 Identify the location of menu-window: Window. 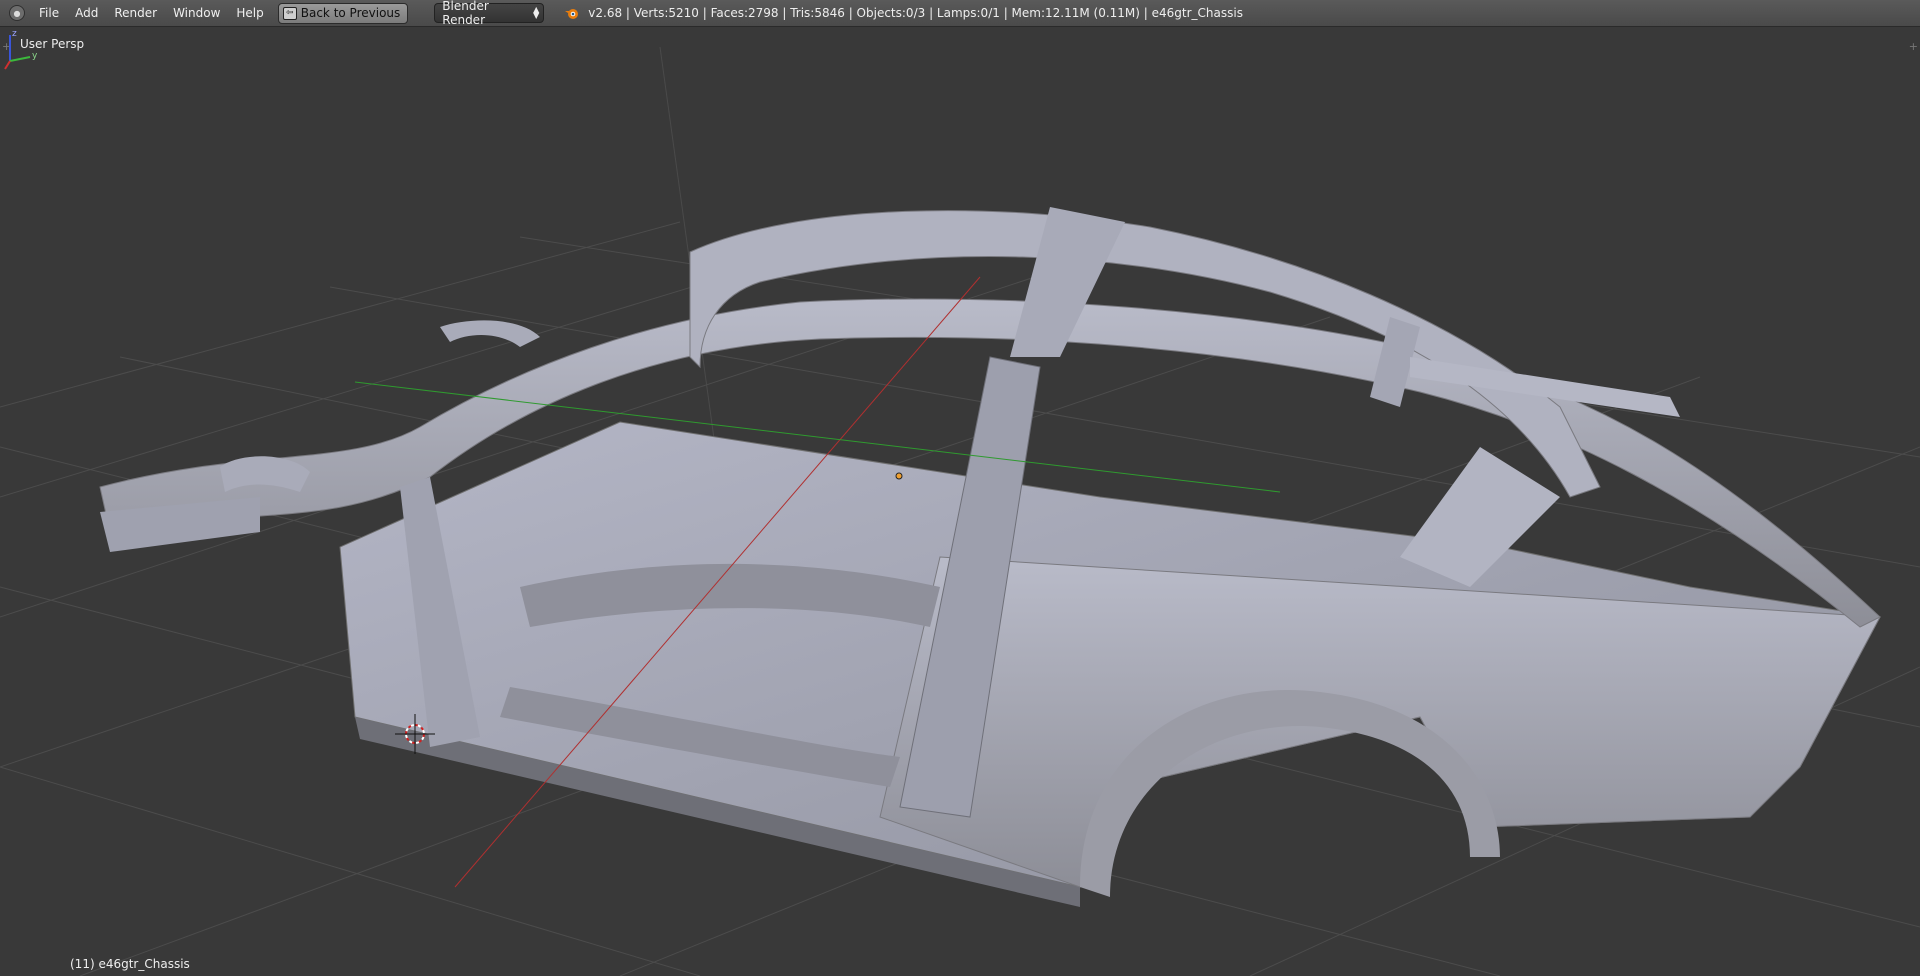
(196, 13).